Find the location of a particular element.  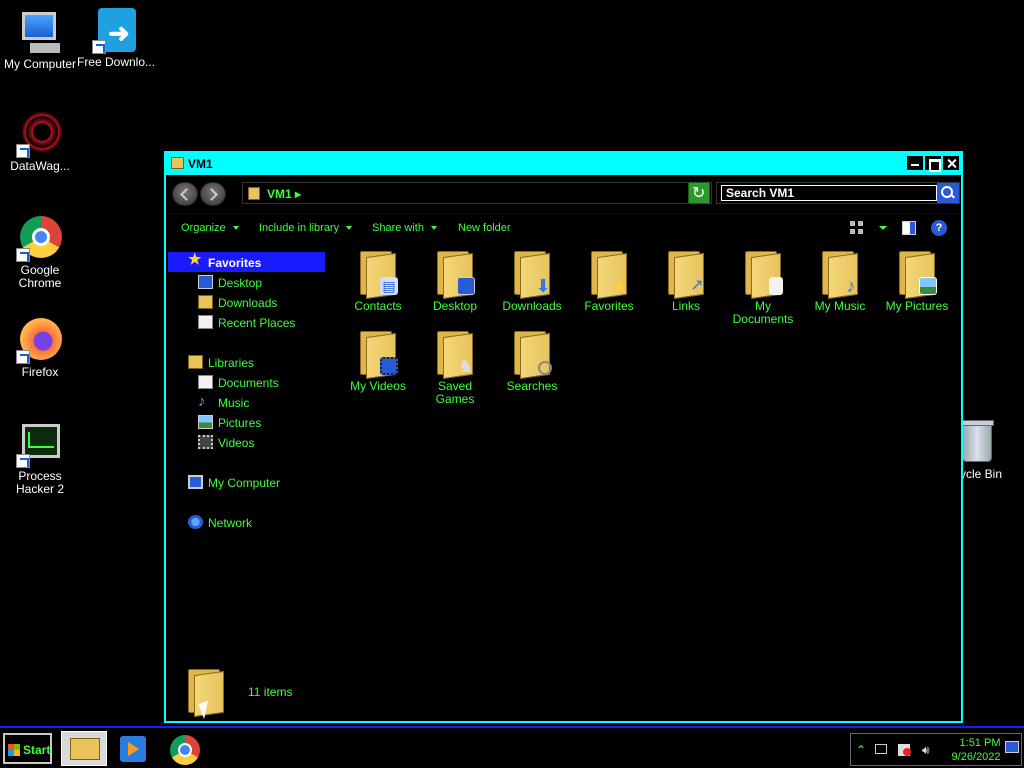

nav-videos: Videos is located at coordinates (246, 442).